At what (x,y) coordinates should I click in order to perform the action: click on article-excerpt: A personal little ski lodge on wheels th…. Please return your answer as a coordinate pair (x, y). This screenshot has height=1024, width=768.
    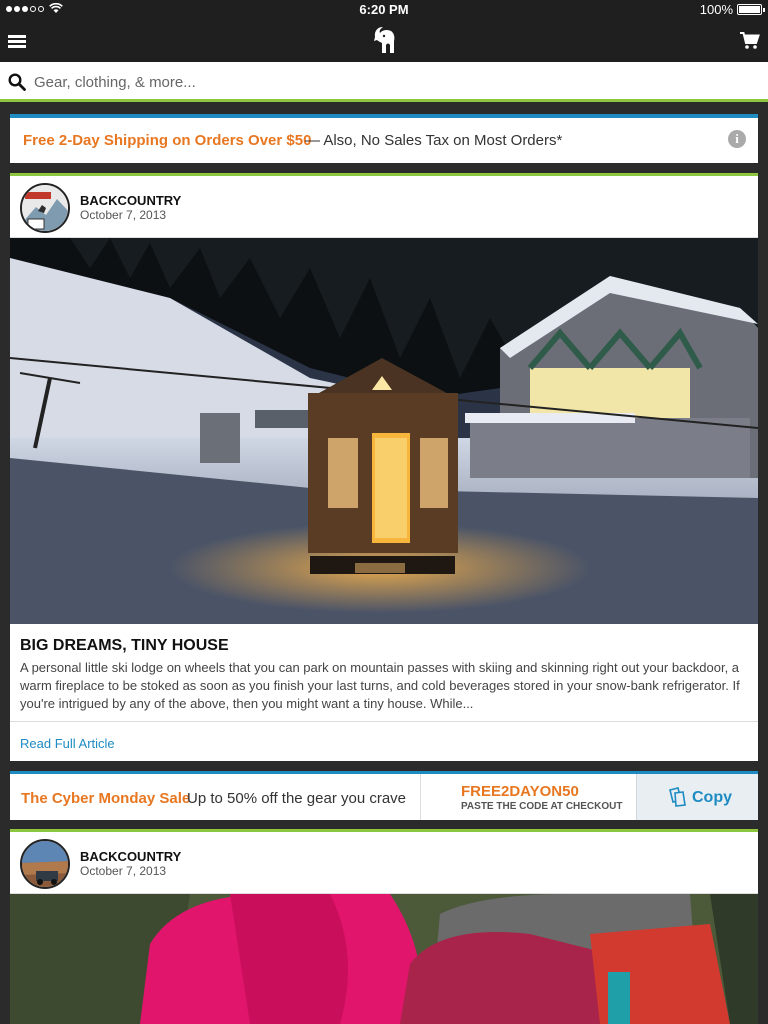
    Looking at the image, I should click on (380, 685).